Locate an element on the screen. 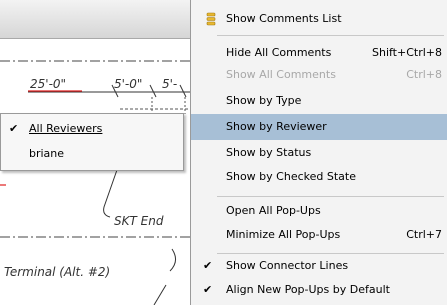 This screenshot has width=447, height=305. menu-item-label: Show by Reviewer is located at coordinates (276, 126).